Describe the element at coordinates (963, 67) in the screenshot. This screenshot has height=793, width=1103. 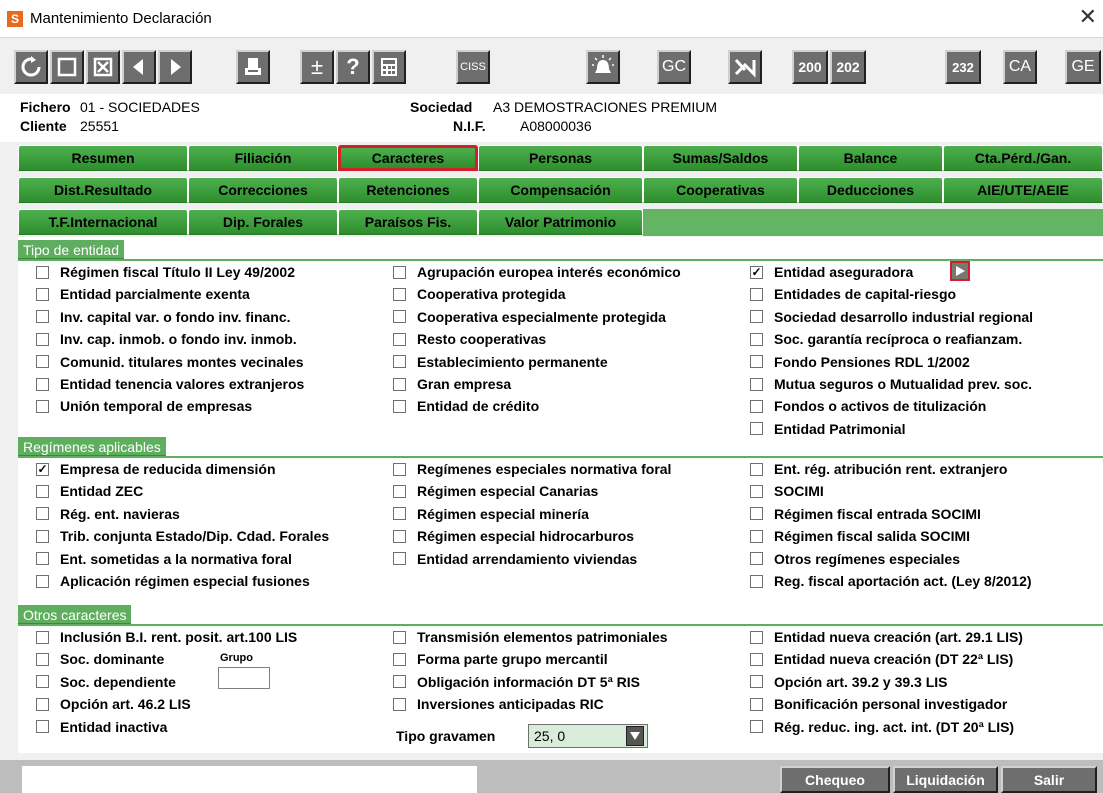
I see `m232-button: 232` at that location.